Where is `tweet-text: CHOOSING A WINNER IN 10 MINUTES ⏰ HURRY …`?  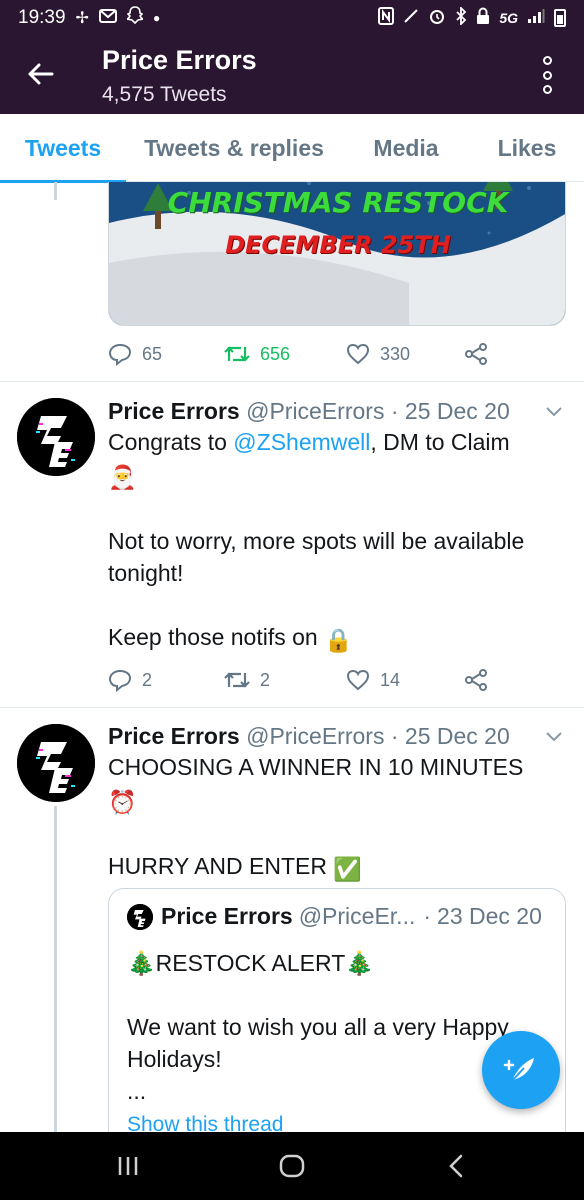
tweet-text: CHOOSING A WINNER IN 10 MINUTES ⏰ HURRY … is located at coordinates (338, 818).